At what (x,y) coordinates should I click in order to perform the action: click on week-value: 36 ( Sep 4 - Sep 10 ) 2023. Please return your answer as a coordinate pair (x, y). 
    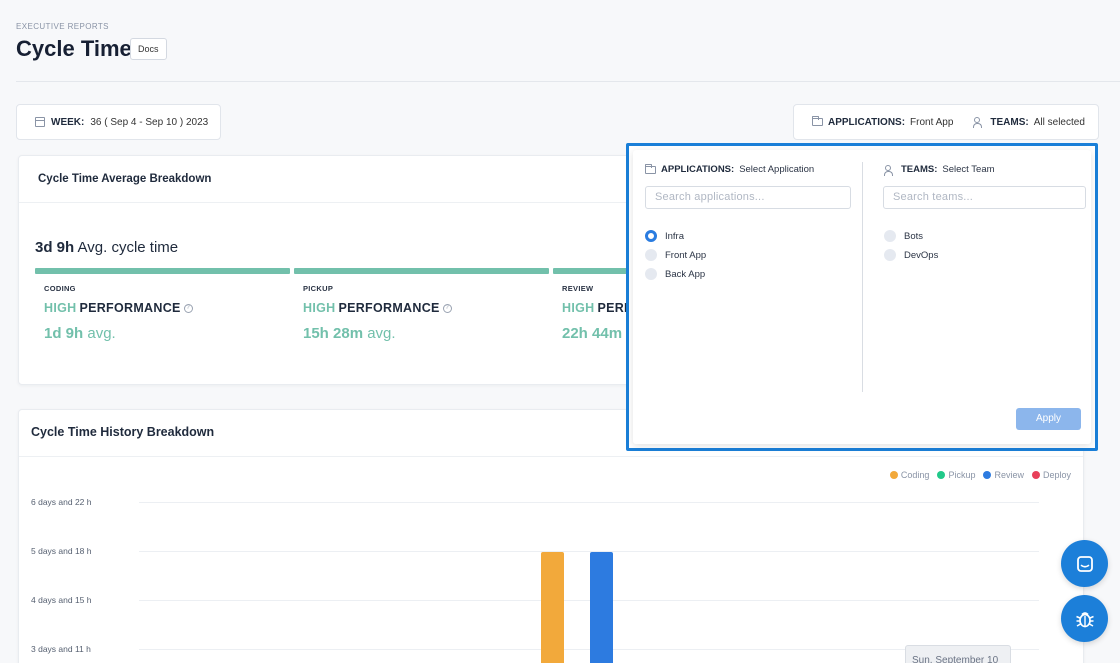
    Looking at the image, I should click on (149, 122).